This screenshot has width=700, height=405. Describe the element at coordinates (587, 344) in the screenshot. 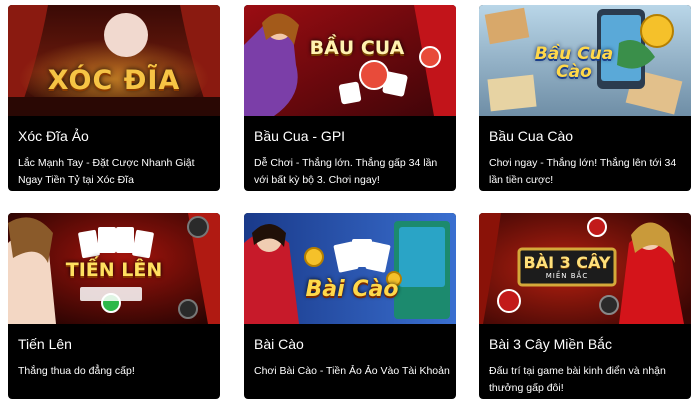

I see `game-title: Bài 3 Cây Miền Bắc` at that location.